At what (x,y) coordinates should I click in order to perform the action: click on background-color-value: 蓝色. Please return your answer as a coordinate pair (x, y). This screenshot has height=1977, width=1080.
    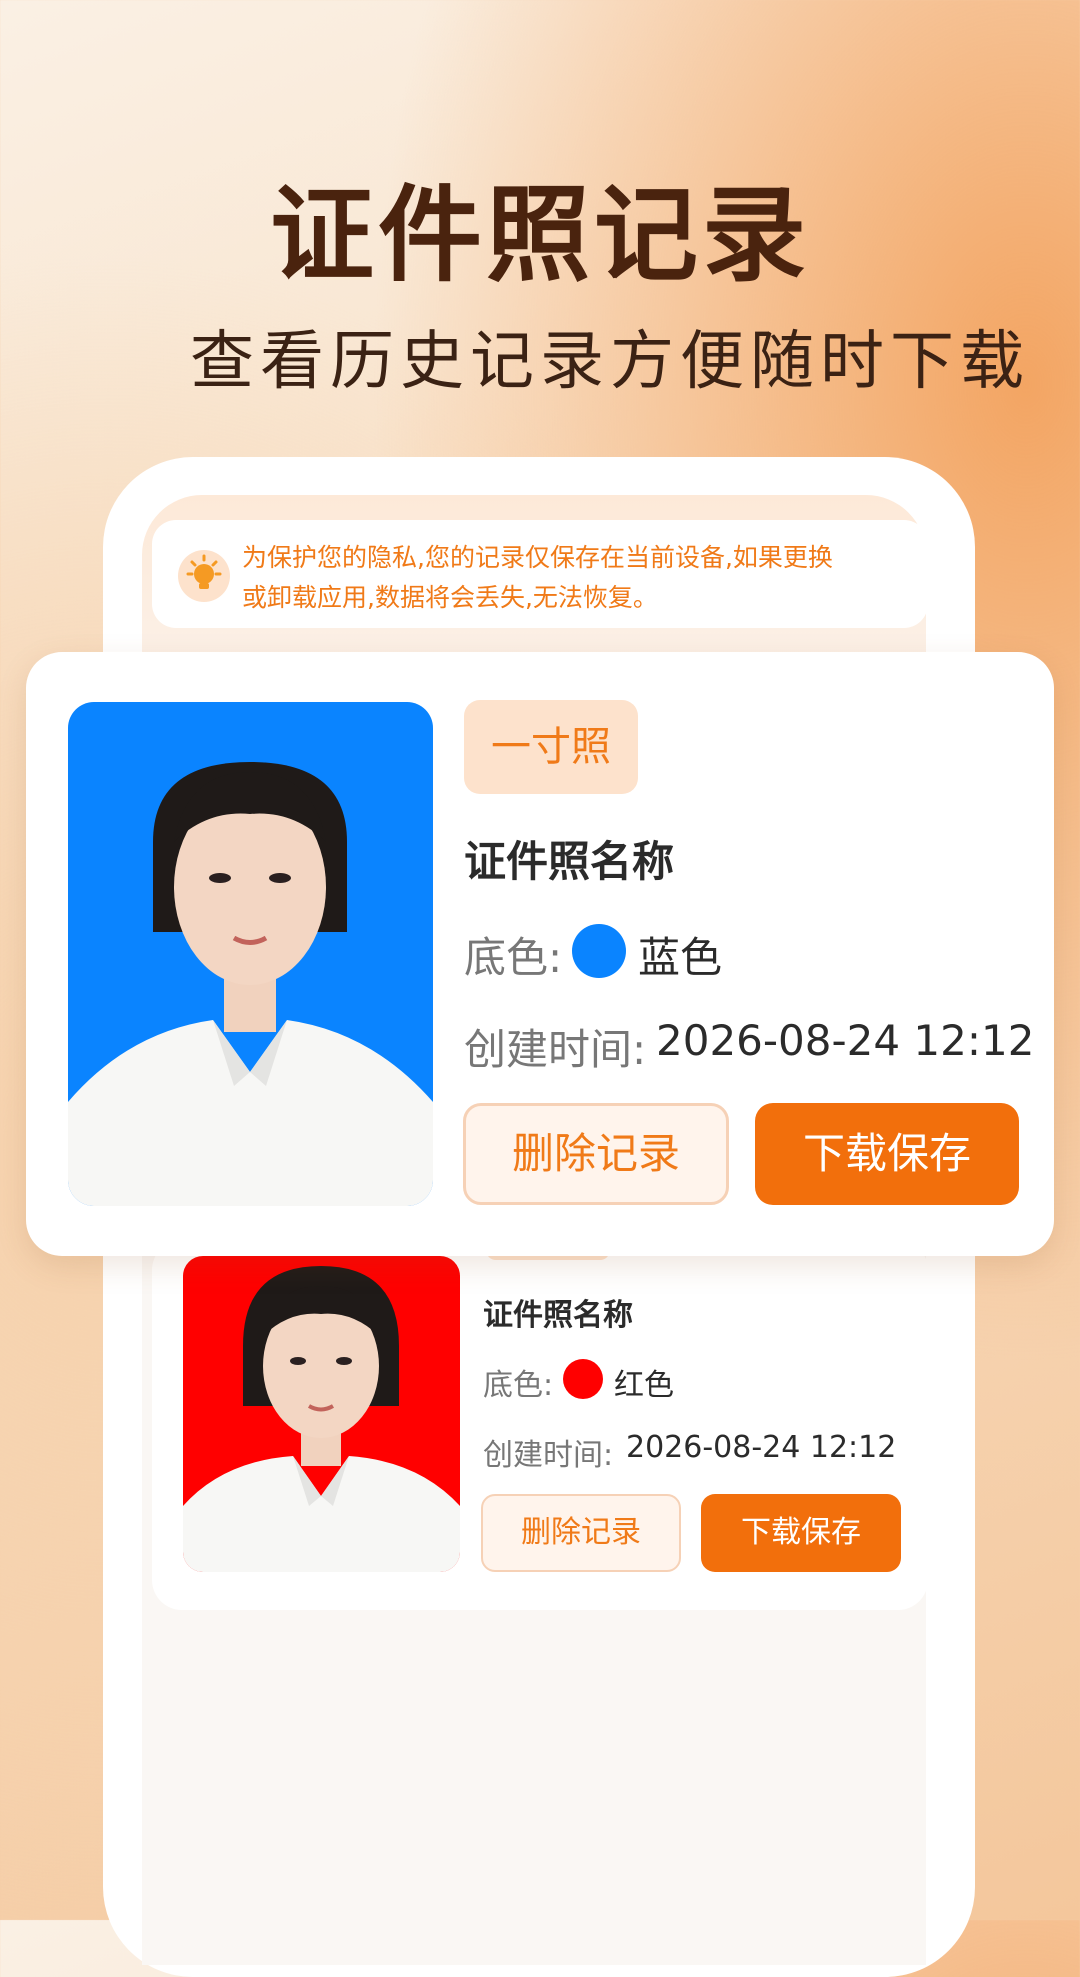
    Looking at the image, I should click on (680, 957).